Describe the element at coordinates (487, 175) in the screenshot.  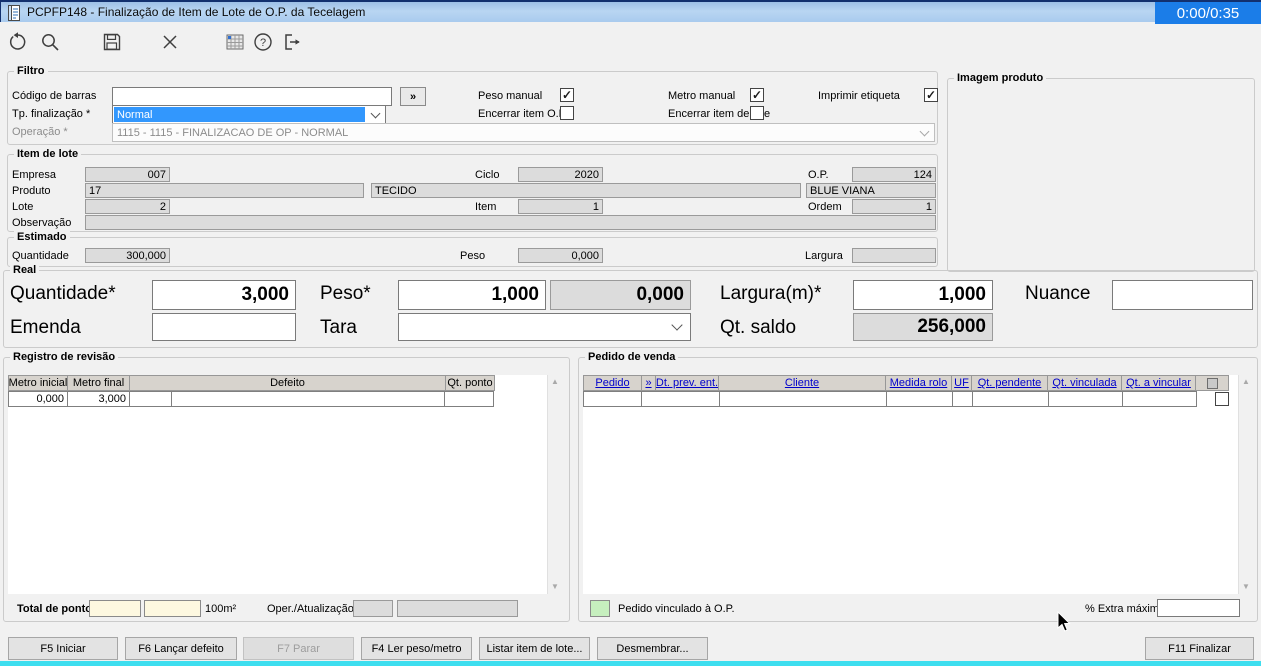
I see `ciclo-label: Ciclo` at that location.